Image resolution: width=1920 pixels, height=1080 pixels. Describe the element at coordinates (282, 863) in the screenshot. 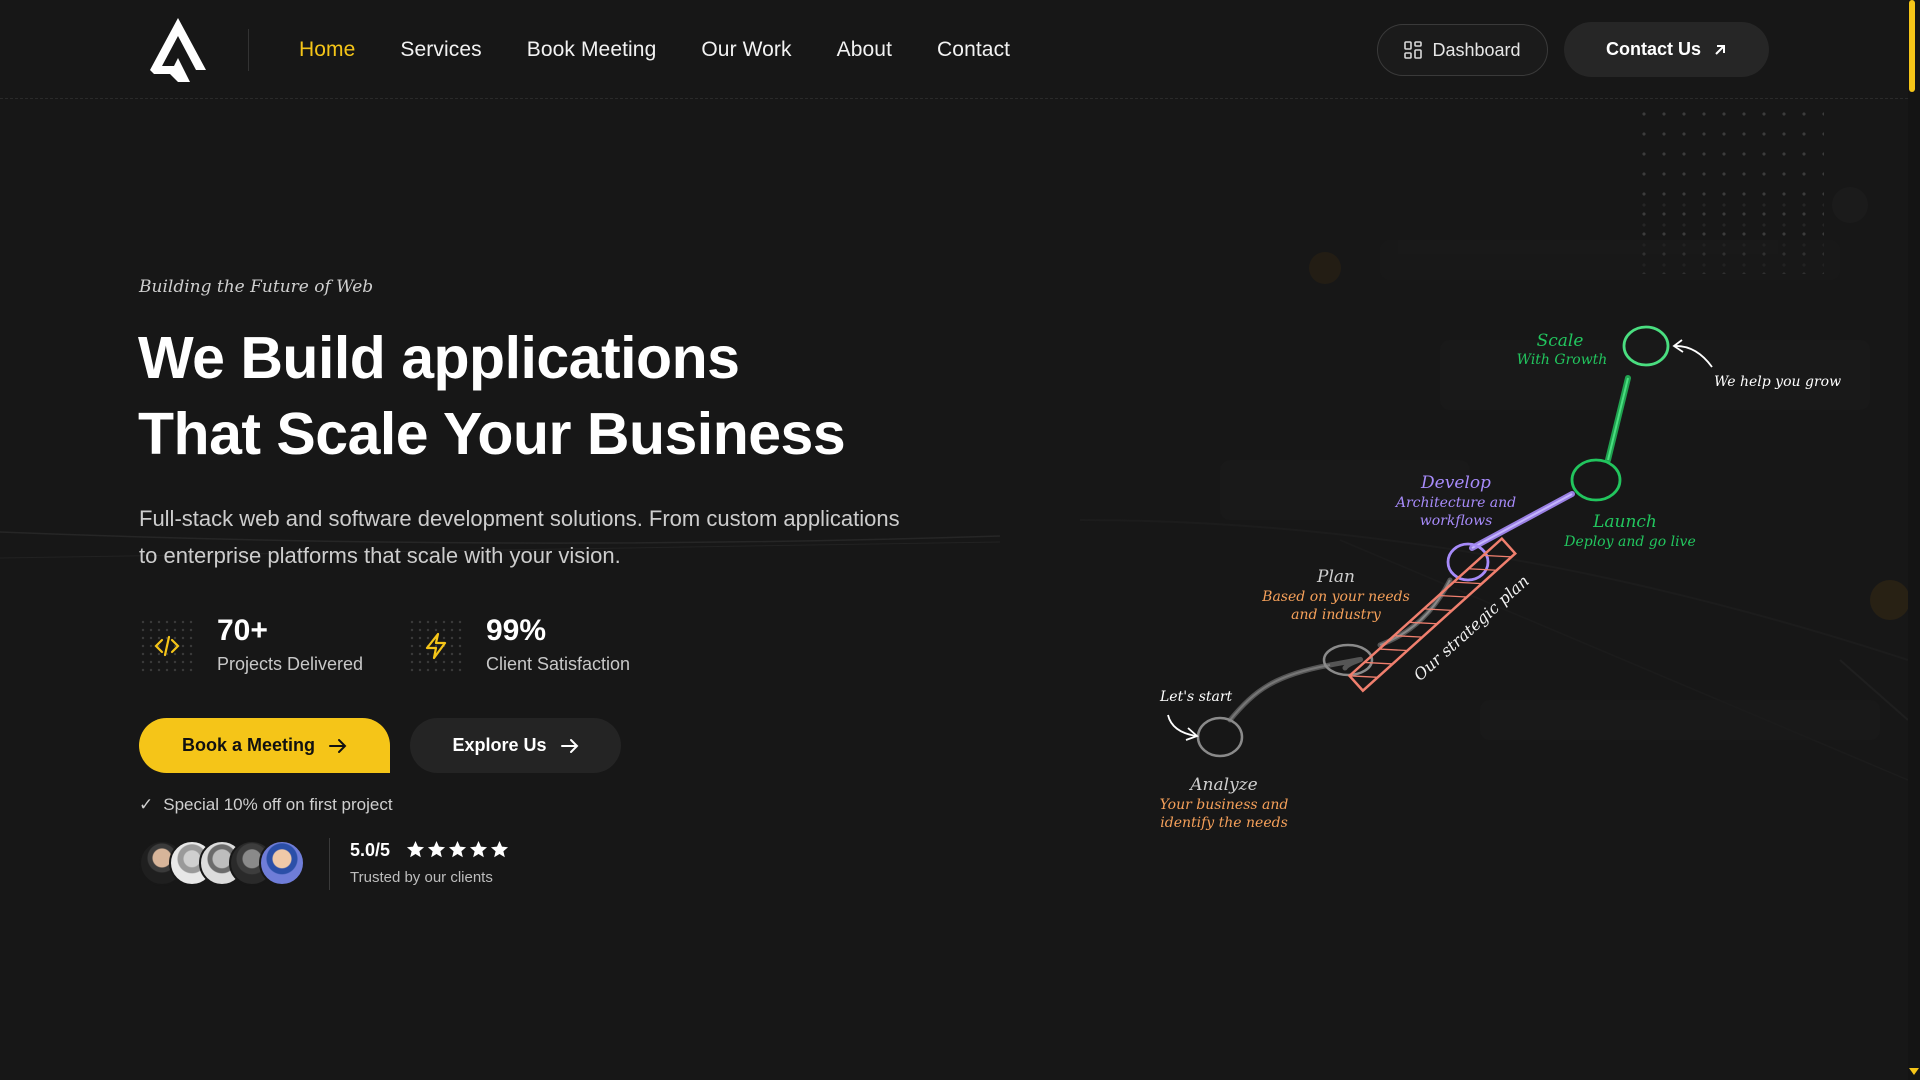

I see `avatar` at that location.